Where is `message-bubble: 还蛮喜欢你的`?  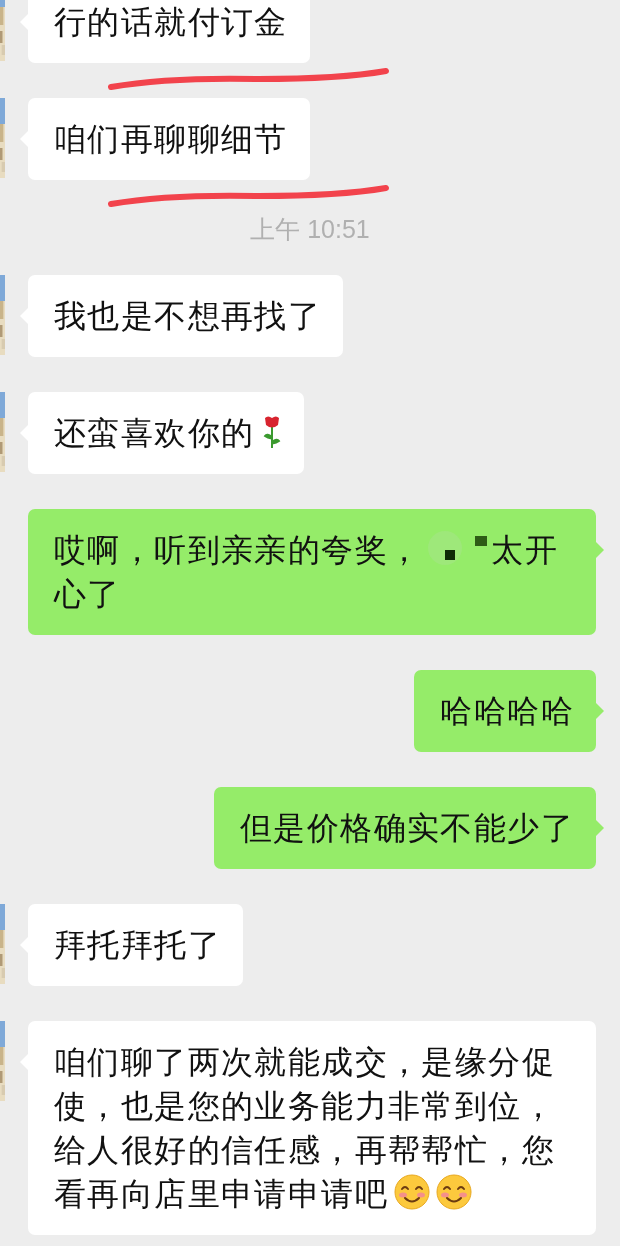 message-bubble: 还蛮喜欢你的 is located at coordinates (166, 433).